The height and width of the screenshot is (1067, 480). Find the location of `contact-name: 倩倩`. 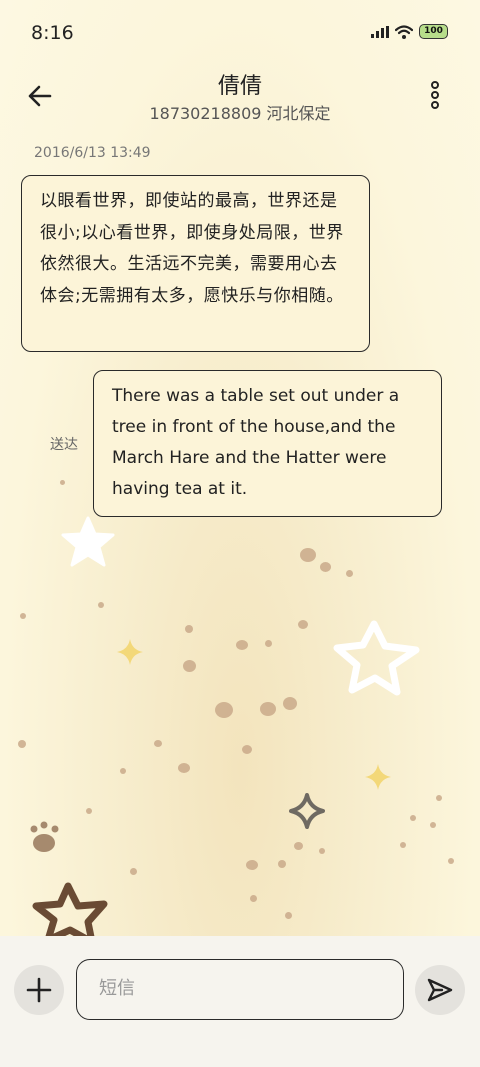

contact-name: 倩倩 is located at coordinates (239, 86).